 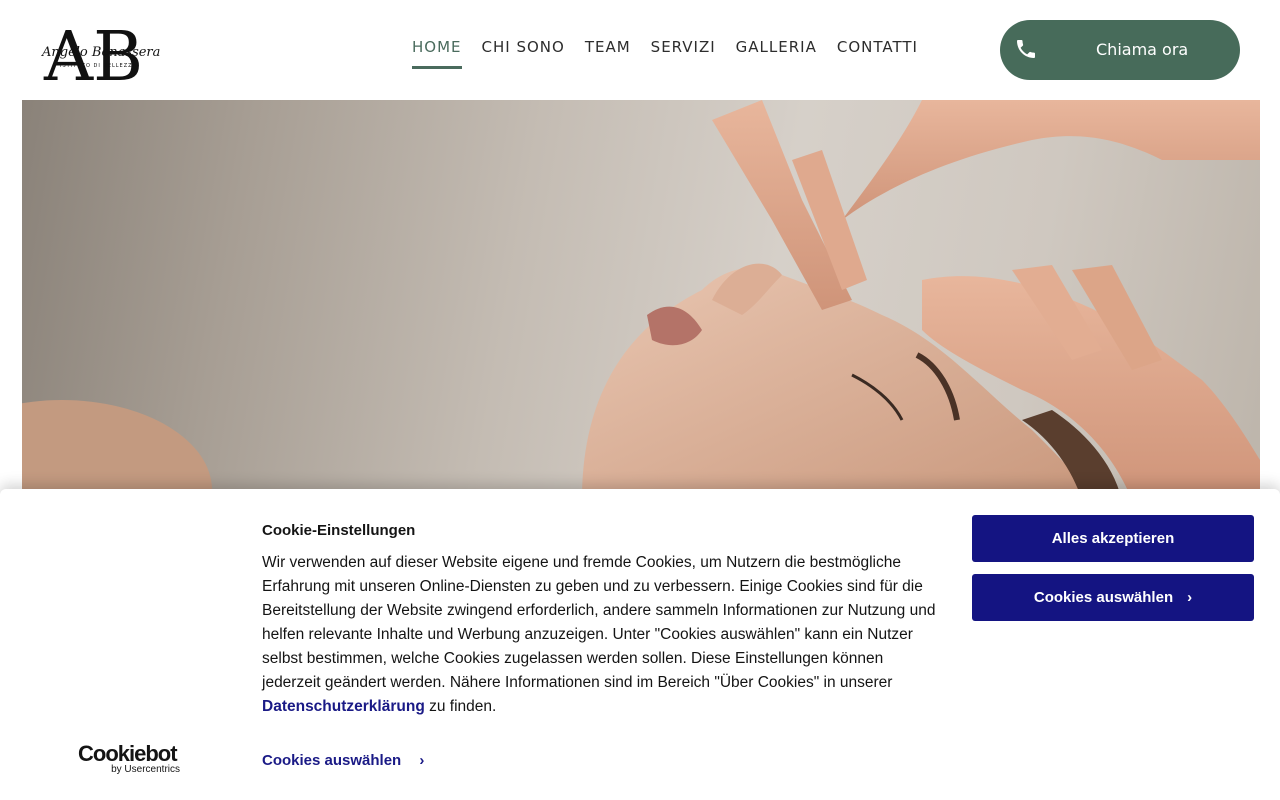 I want to click on cookie-title: Cookie-Einstellungen, so click(x=339, y=530).